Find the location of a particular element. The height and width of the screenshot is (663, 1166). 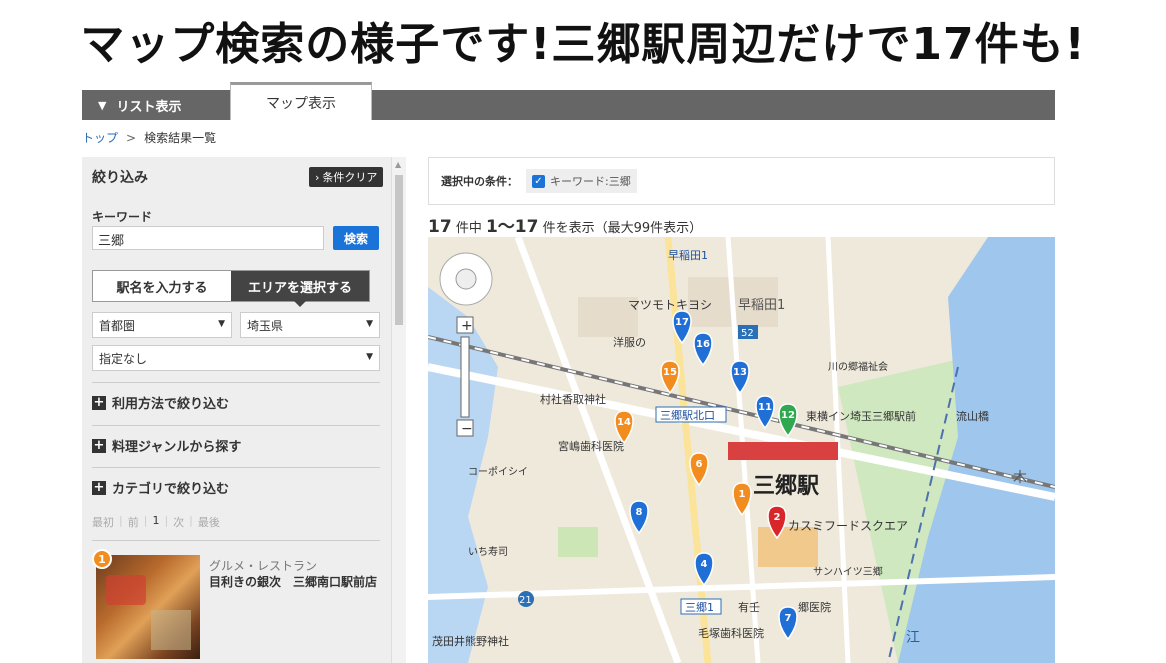

keyword-input: 三郷 is located at coordinates (208, 238).